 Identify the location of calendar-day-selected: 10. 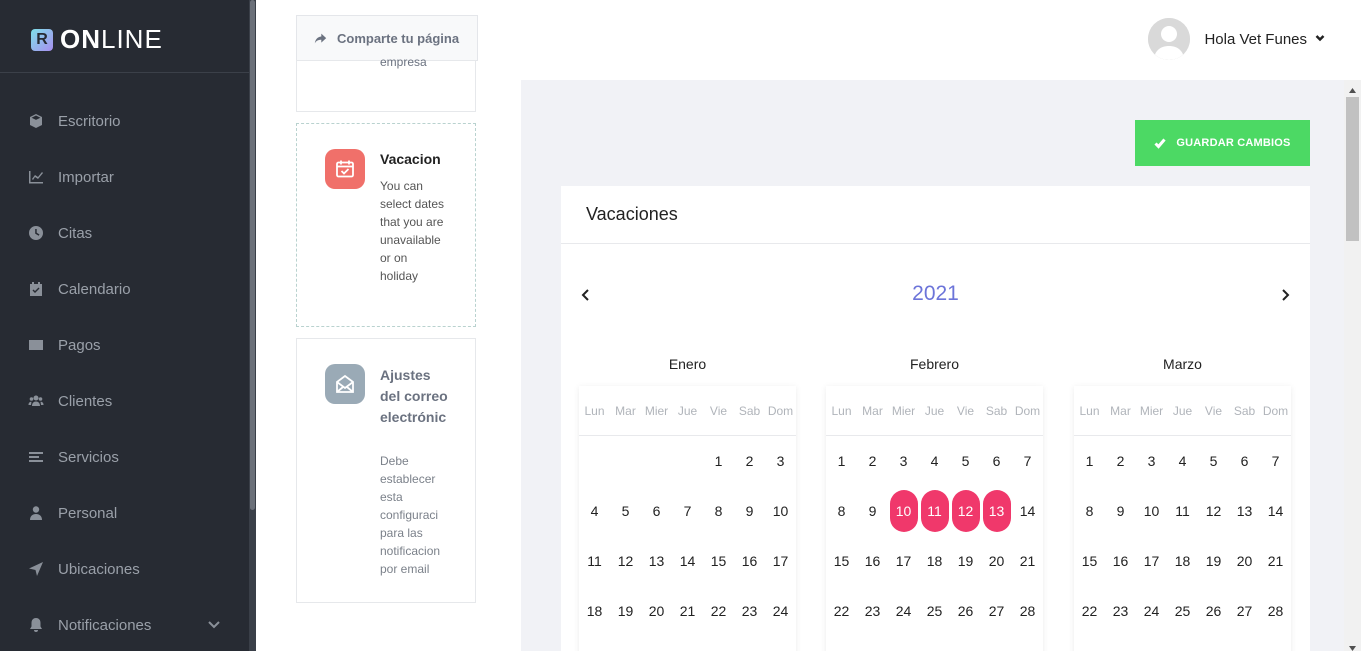
(903, 511).